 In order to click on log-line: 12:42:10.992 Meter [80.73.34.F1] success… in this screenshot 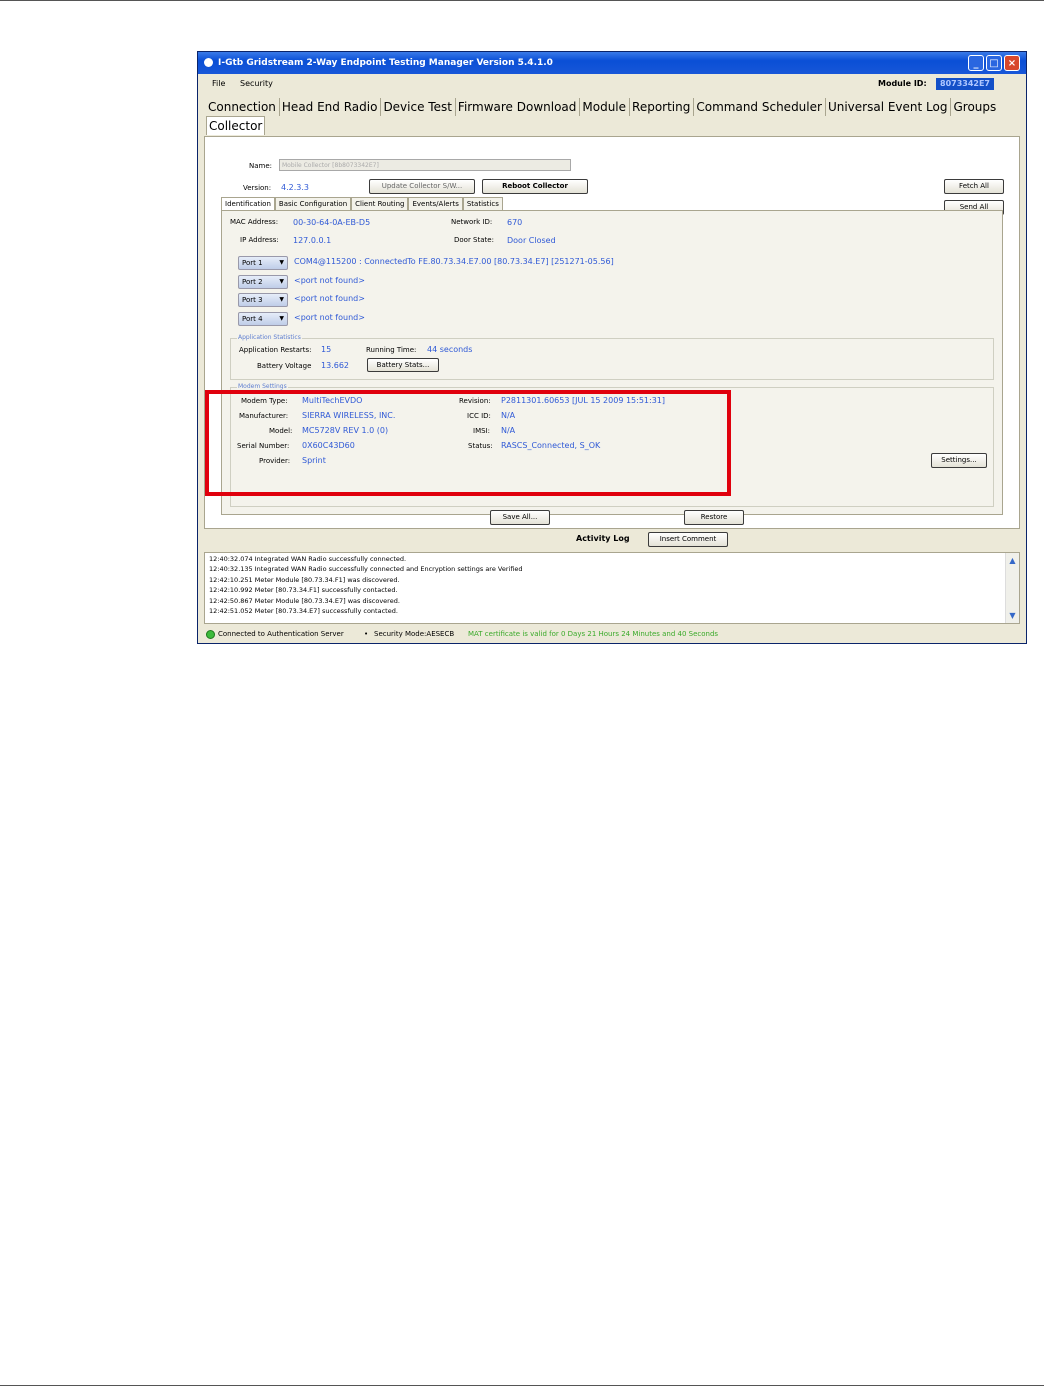, I will do `click(303, 590)`.